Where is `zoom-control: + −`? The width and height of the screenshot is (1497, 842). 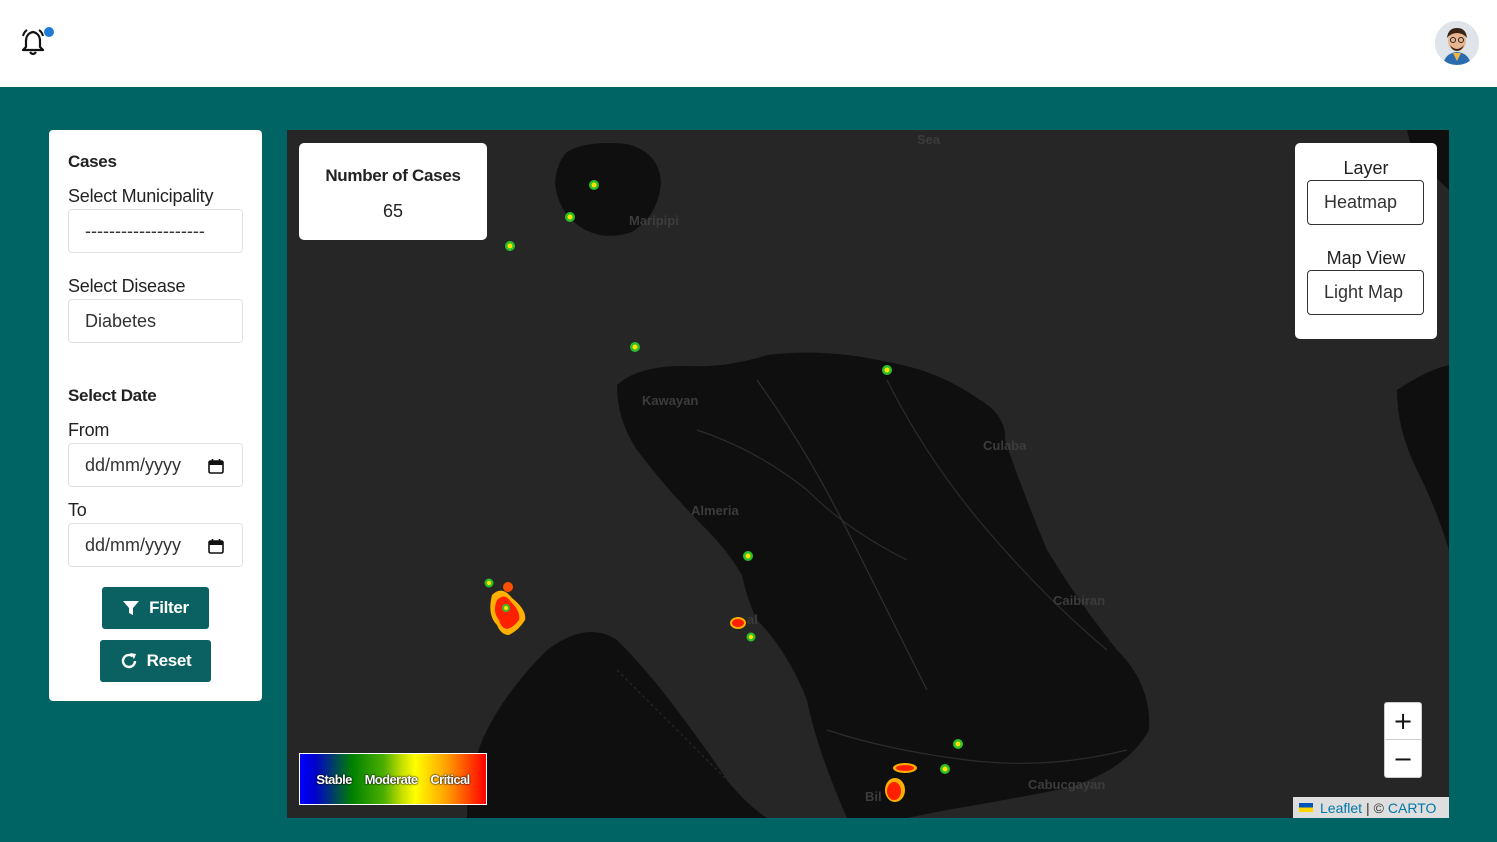 zoom-control: + − is located at coordinates (1403, 740).